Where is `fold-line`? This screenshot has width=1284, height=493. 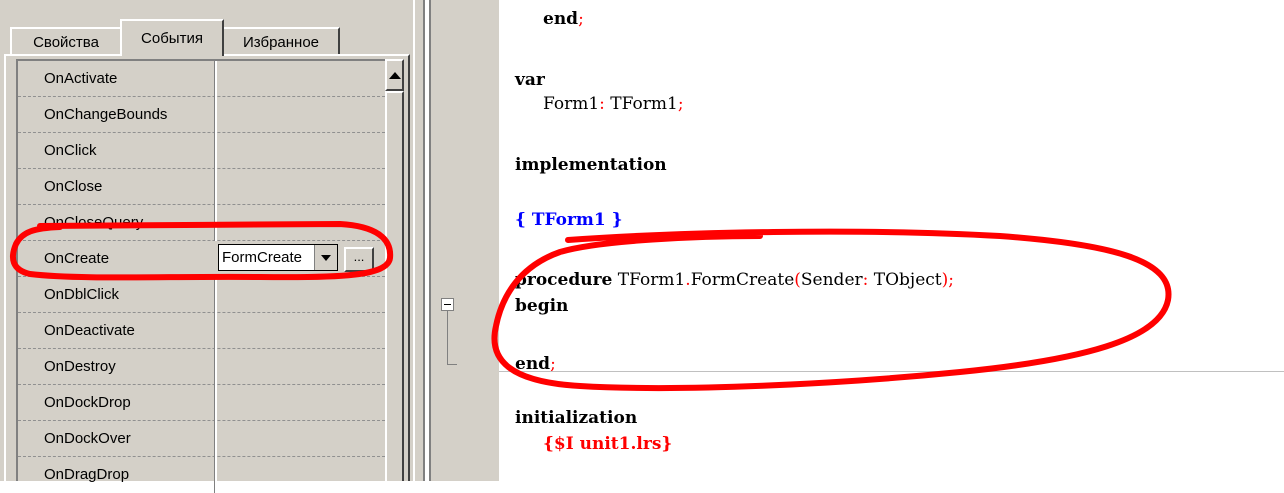 fold-line is located at coordinates (447, 338).